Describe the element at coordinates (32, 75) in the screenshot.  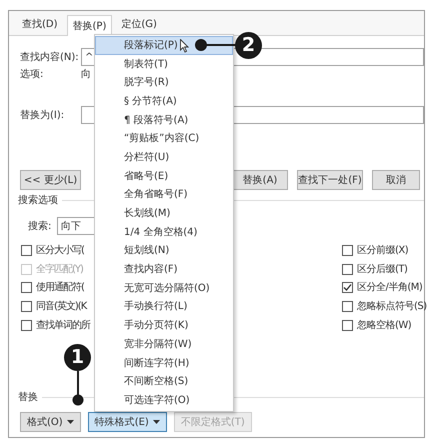
I see `options-label: 选项:` at that location.